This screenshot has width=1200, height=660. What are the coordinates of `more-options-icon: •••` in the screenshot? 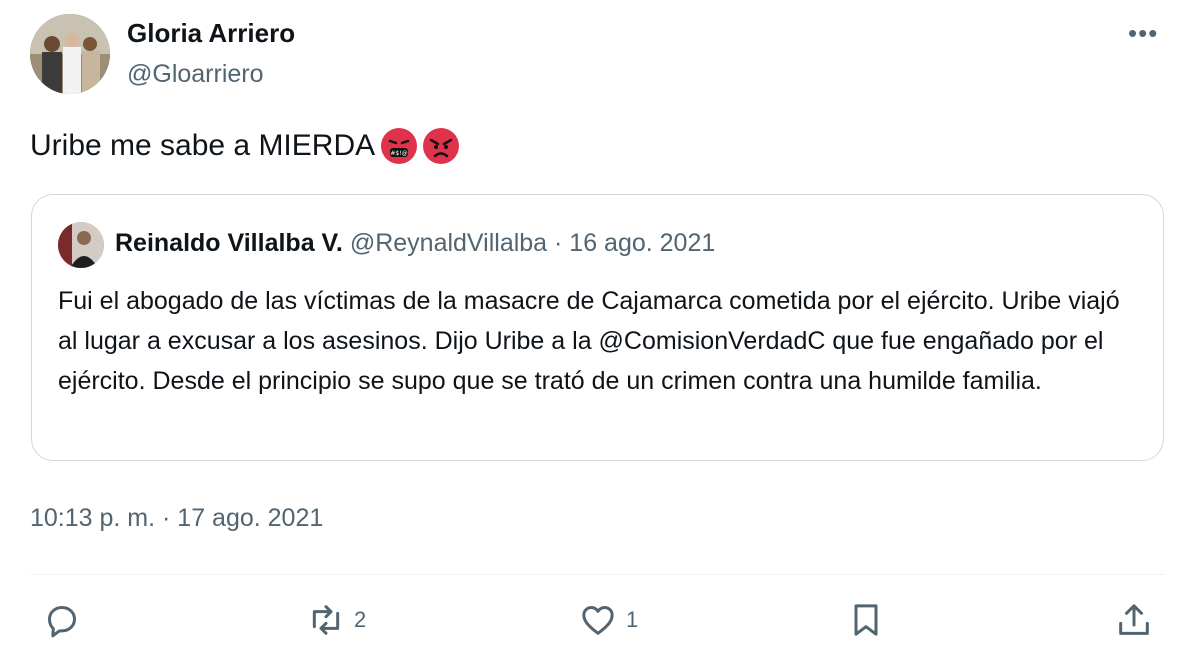 It's located at (1143, 33).